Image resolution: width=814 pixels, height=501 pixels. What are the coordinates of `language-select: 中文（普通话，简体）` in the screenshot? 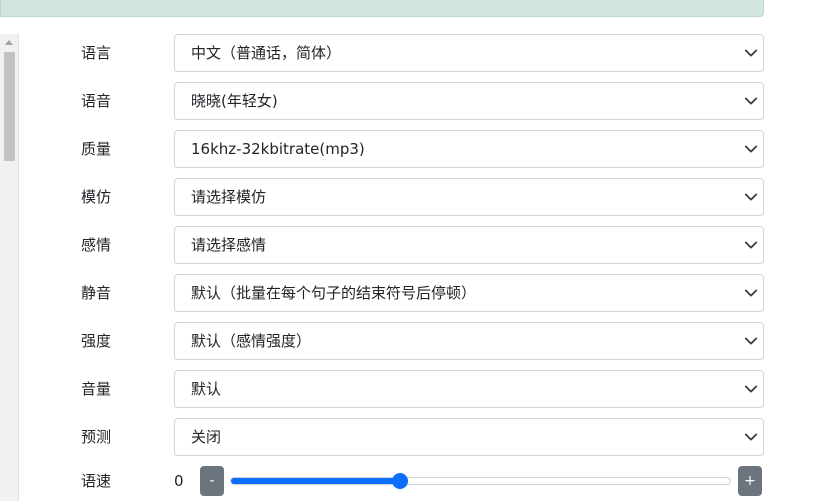 It's located at (469, 53).